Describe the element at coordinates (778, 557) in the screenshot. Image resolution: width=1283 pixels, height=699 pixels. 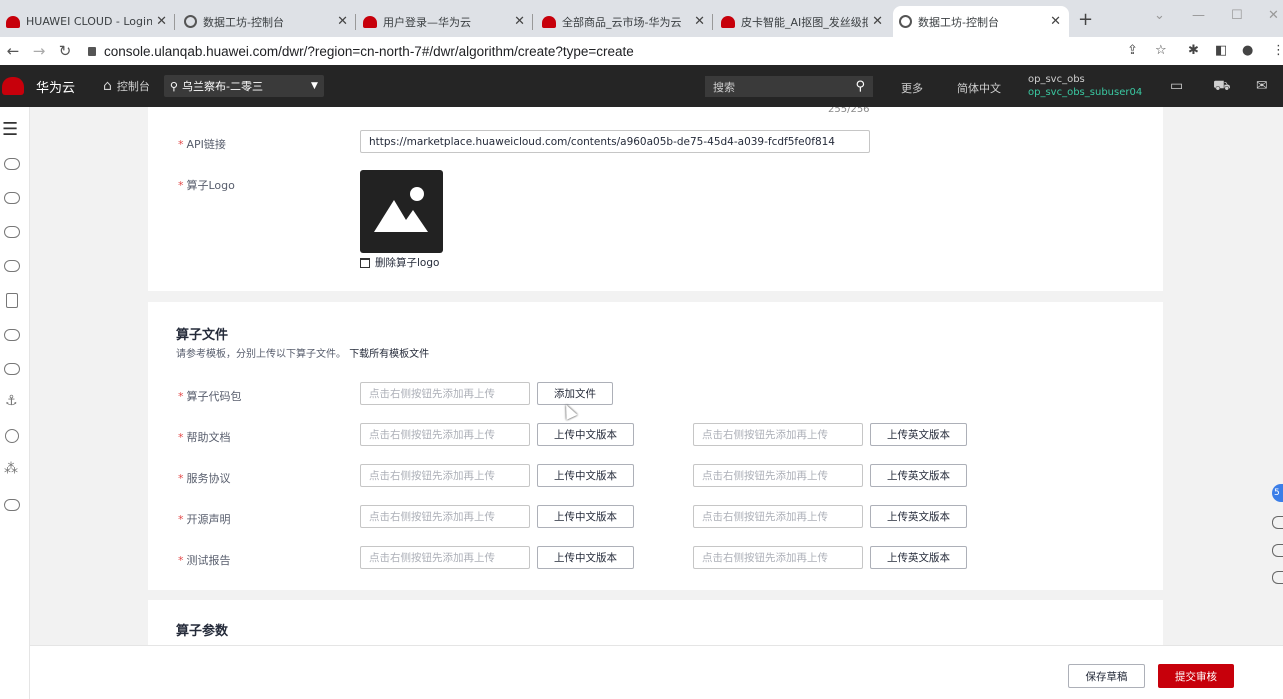
I see `test-report-en-input: 点击右侧按钮先添加再上传` at that location.